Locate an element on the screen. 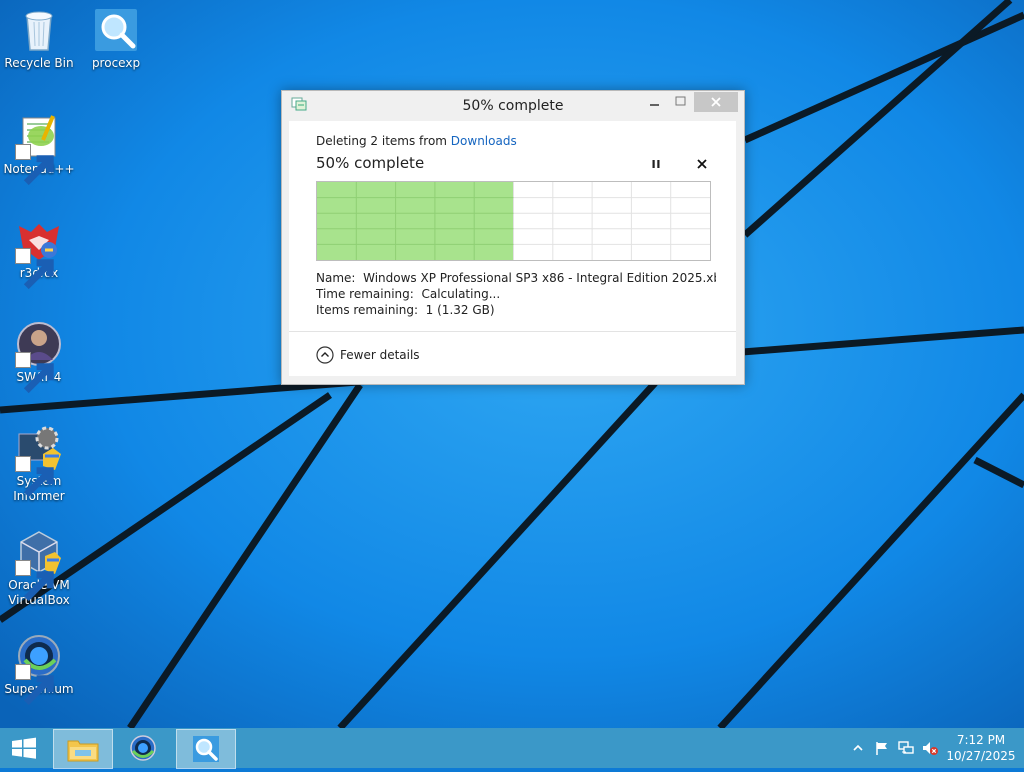  virtualbox-icon is located at coordinates (39, 565).